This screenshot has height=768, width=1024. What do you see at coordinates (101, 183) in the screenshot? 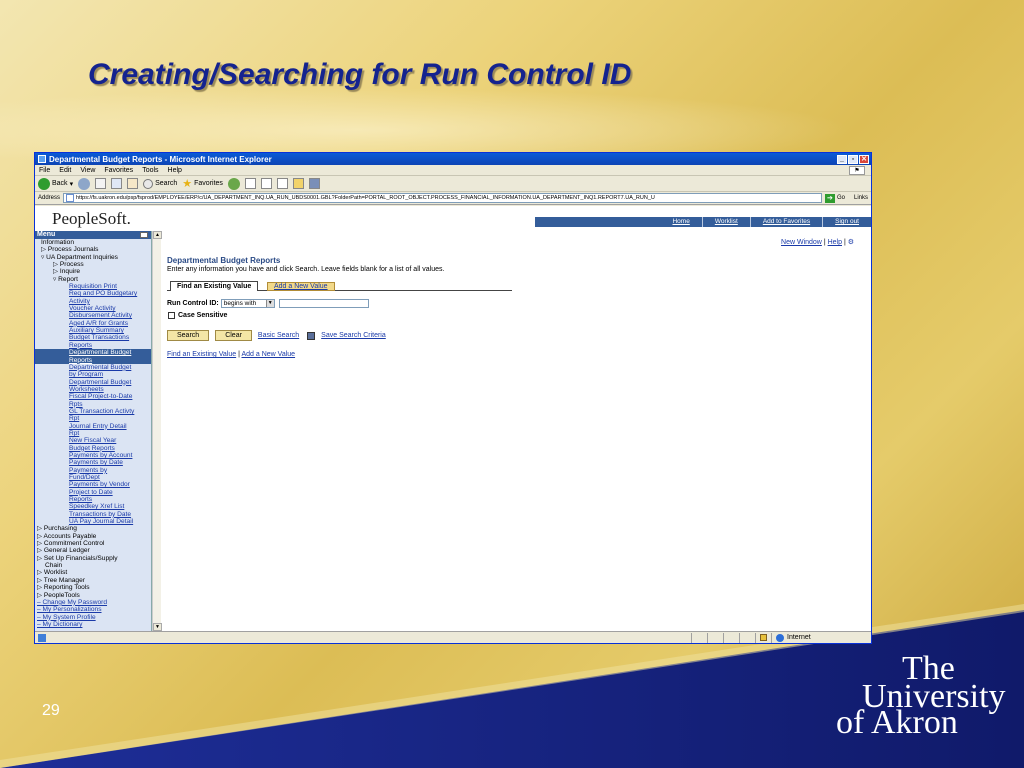
I see `stop-icon` at bounding box center [101, 183].